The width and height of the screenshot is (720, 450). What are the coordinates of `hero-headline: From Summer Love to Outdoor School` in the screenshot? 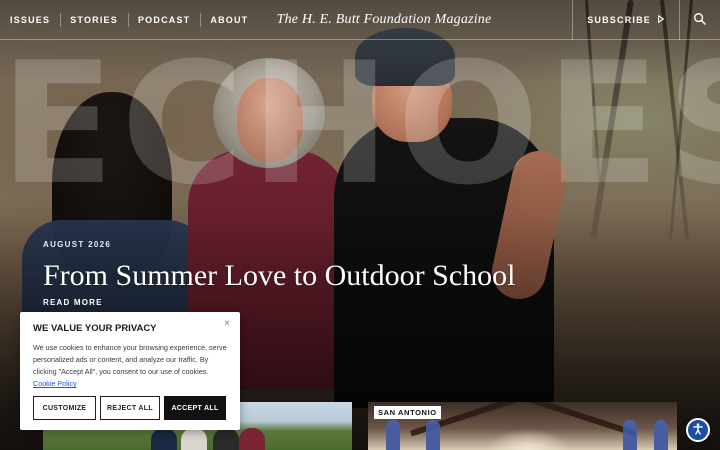 It's located at (323, 275).